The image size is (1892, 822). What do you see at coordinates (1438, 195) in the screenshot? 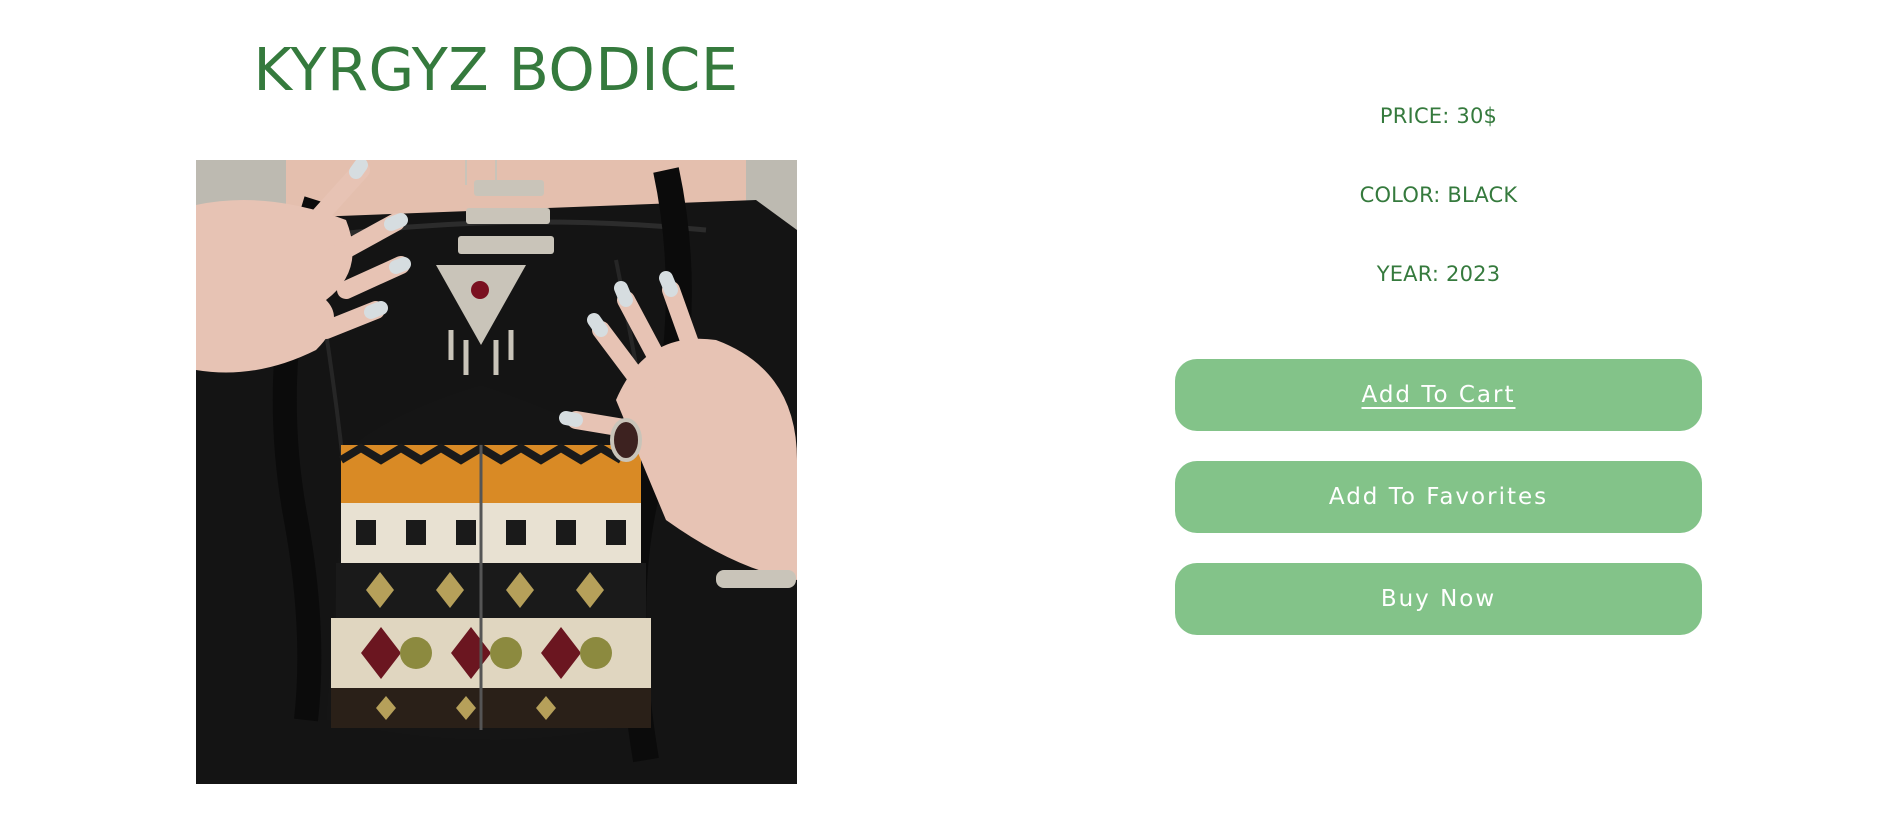
I see `color-text: COLOR: BLACK` at bounding box center [1438, 195].